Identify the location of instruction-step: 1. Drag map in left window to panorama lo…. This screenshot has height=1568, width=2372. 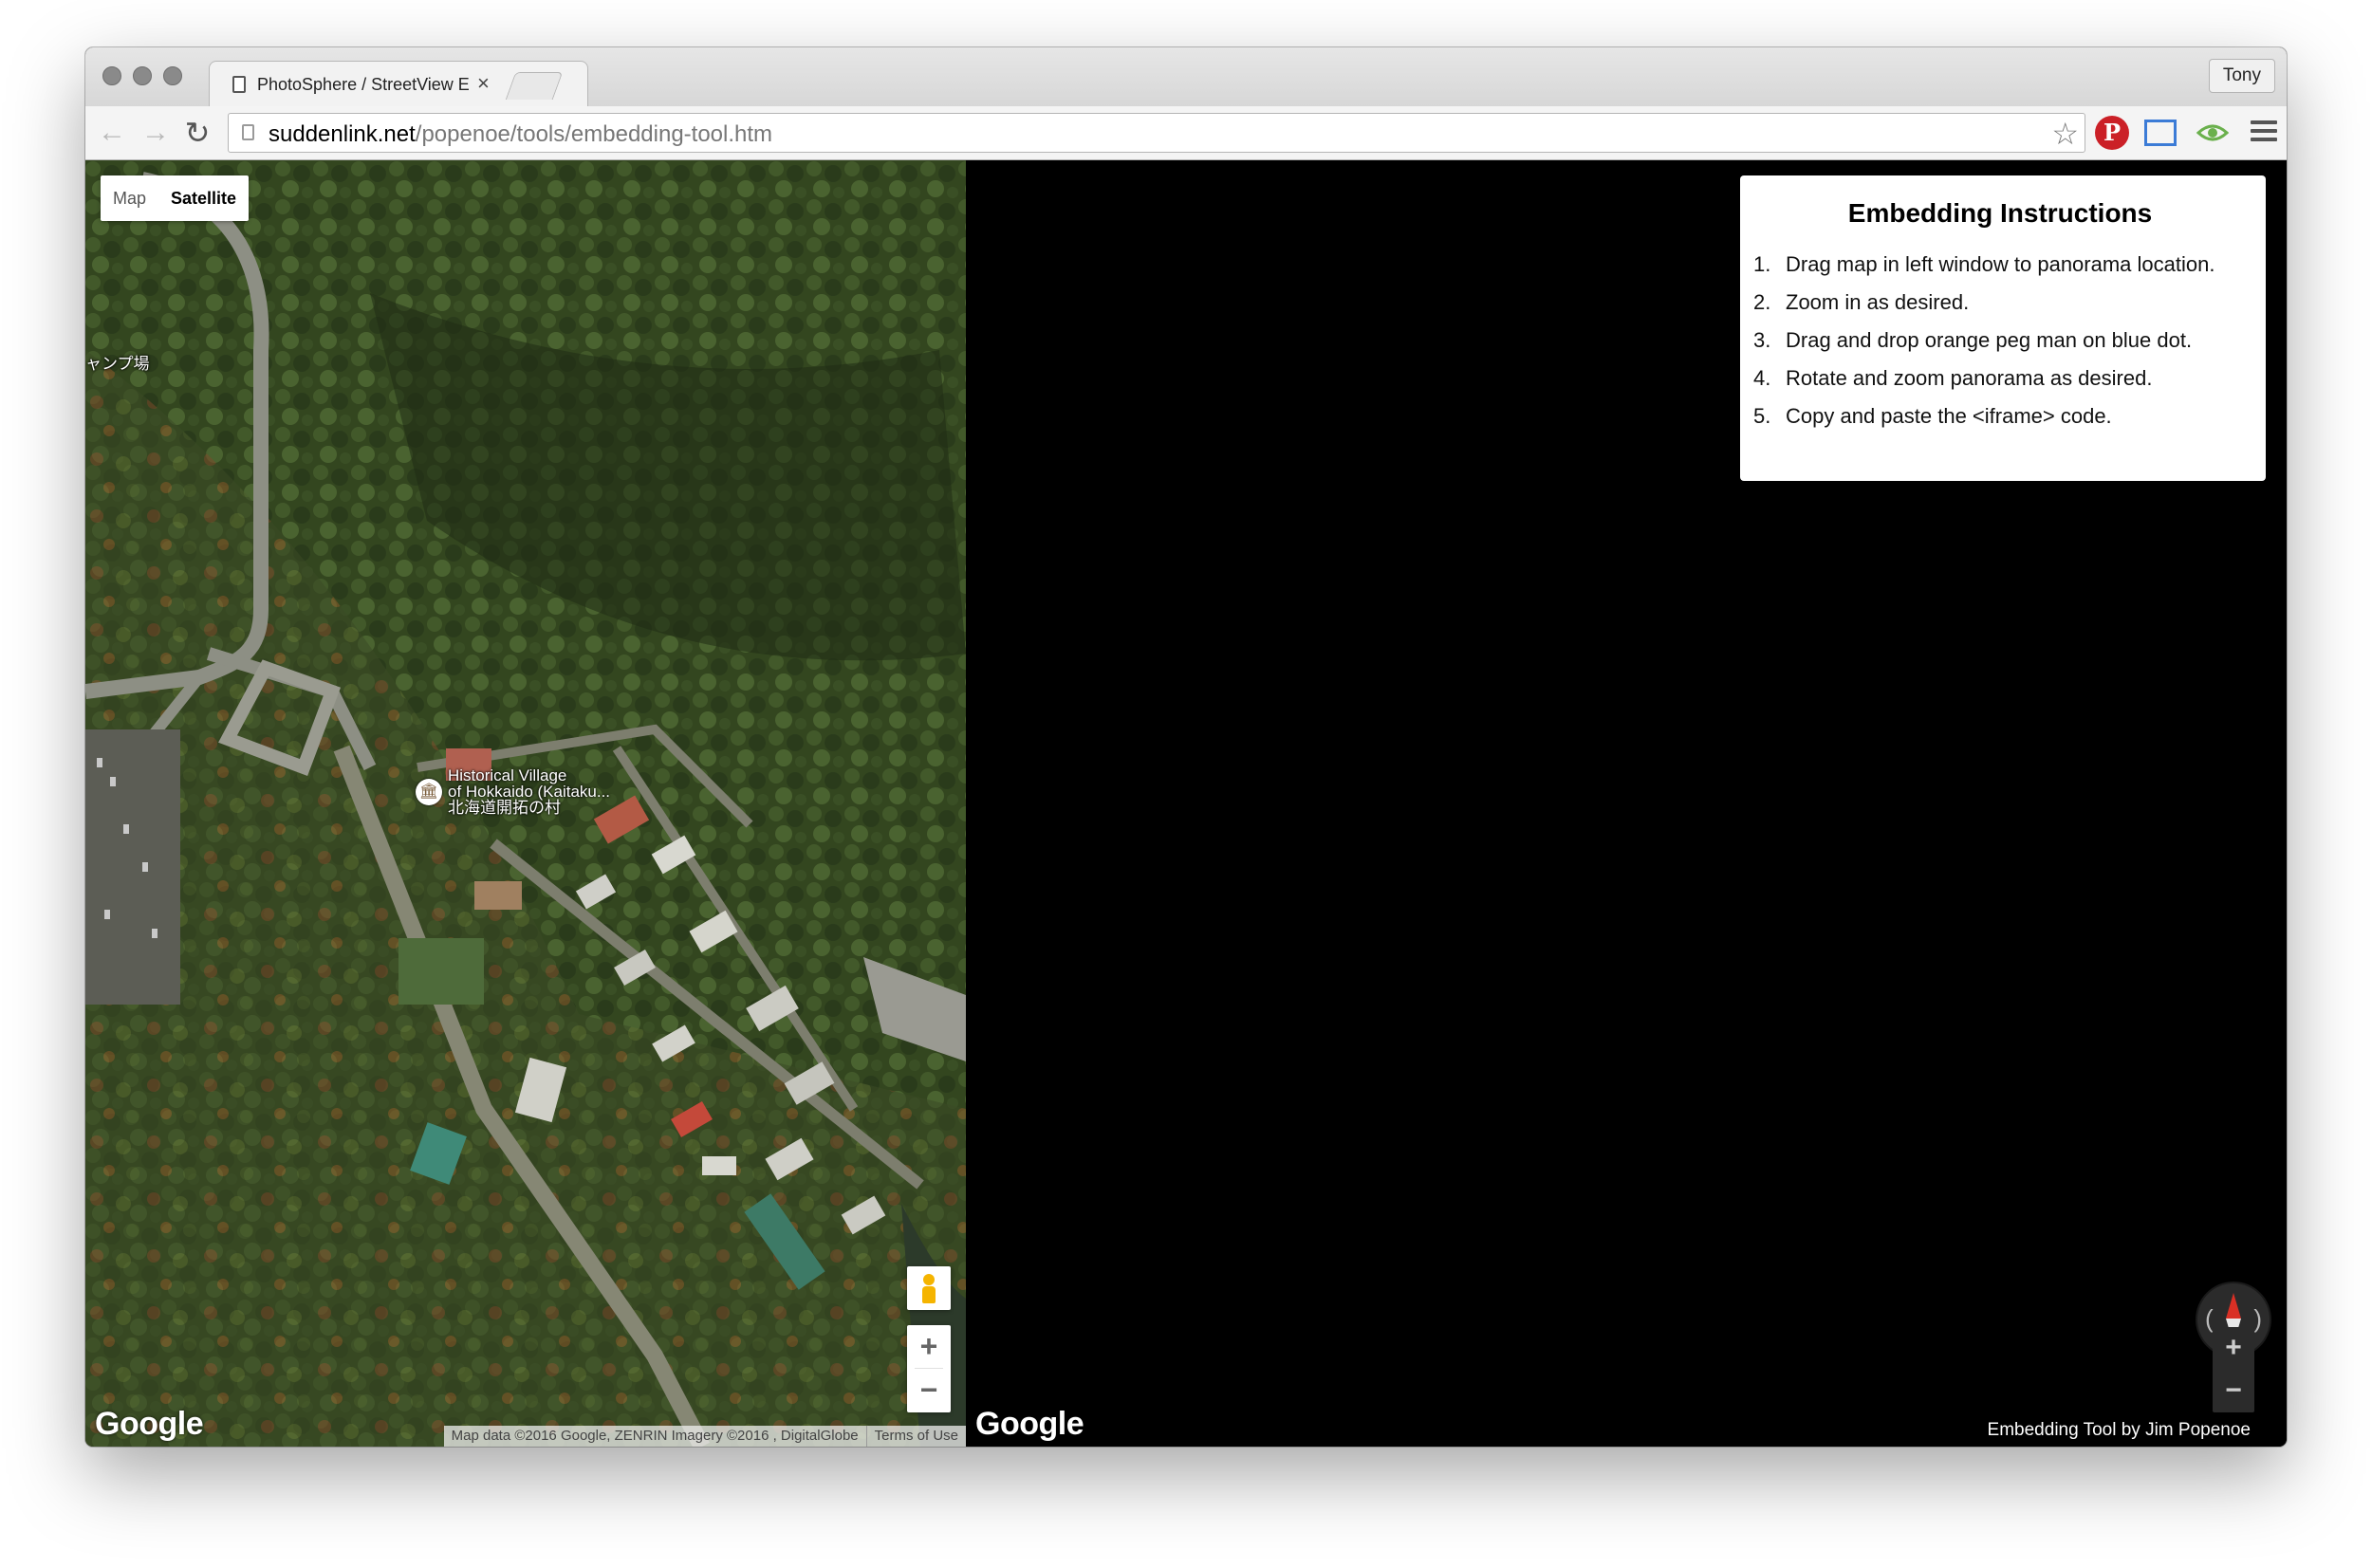
(1984, 264).